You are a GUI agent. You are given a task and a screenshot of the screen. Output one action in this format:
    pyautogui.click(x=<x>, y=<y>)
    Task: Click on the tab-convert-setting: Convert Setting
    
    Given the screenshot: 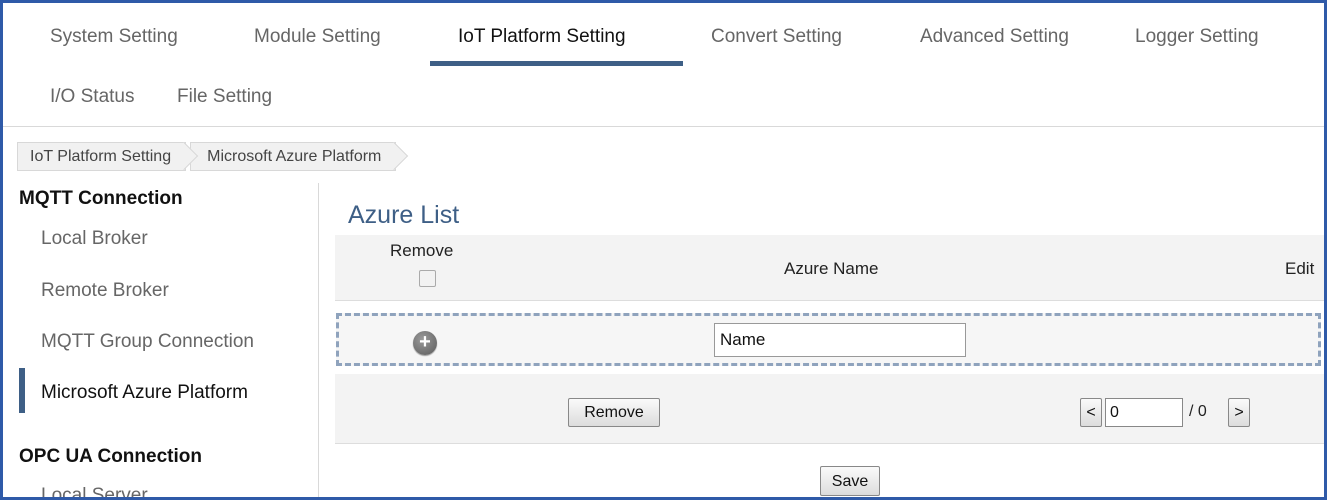 What is the action you would take?
    pyautogui.click(x=776, y=37)
    